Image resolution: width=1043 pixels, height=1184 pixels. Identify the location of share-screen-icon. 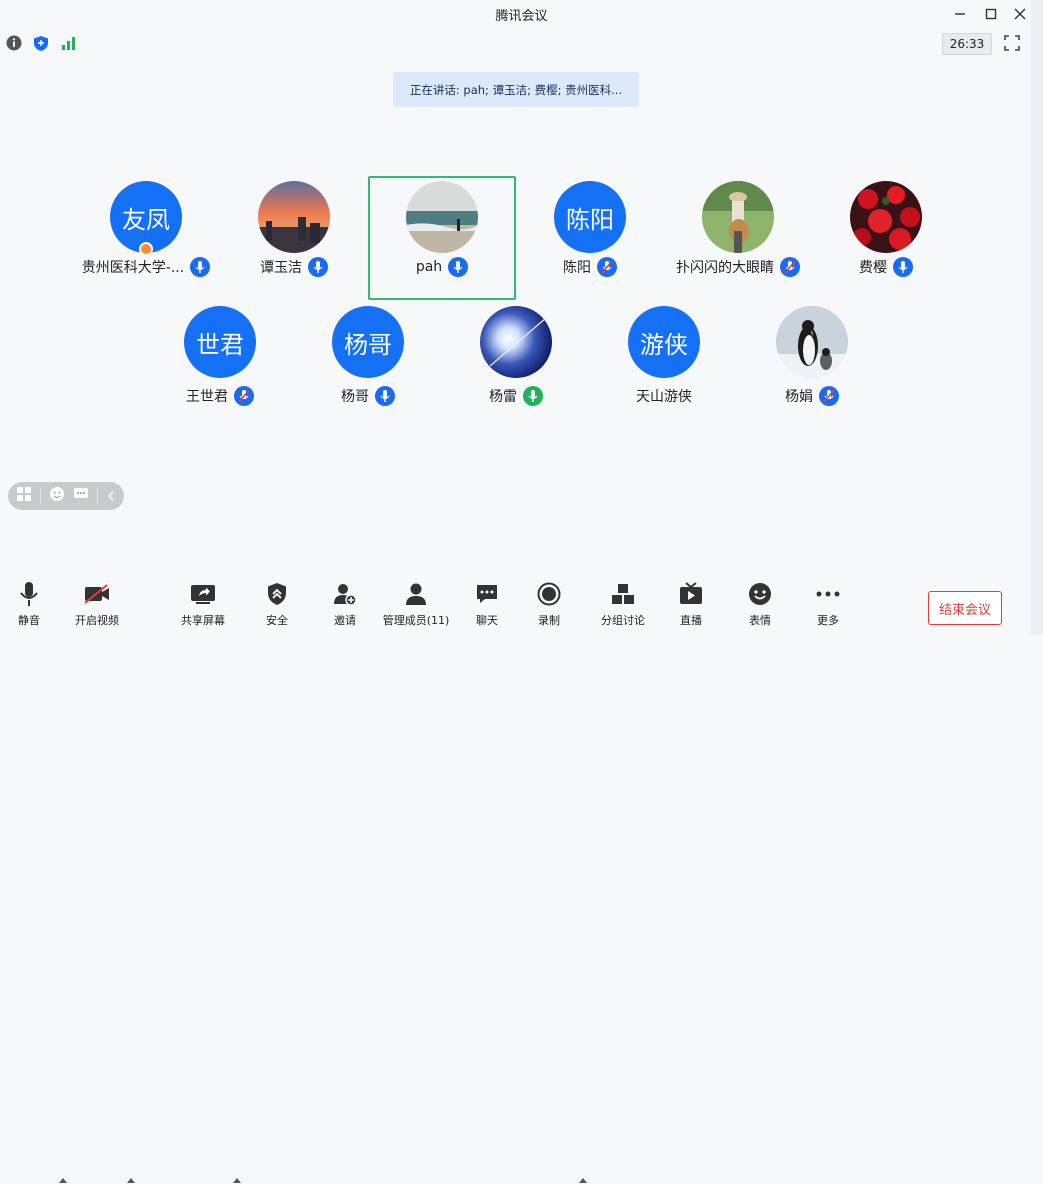
(203, 594).